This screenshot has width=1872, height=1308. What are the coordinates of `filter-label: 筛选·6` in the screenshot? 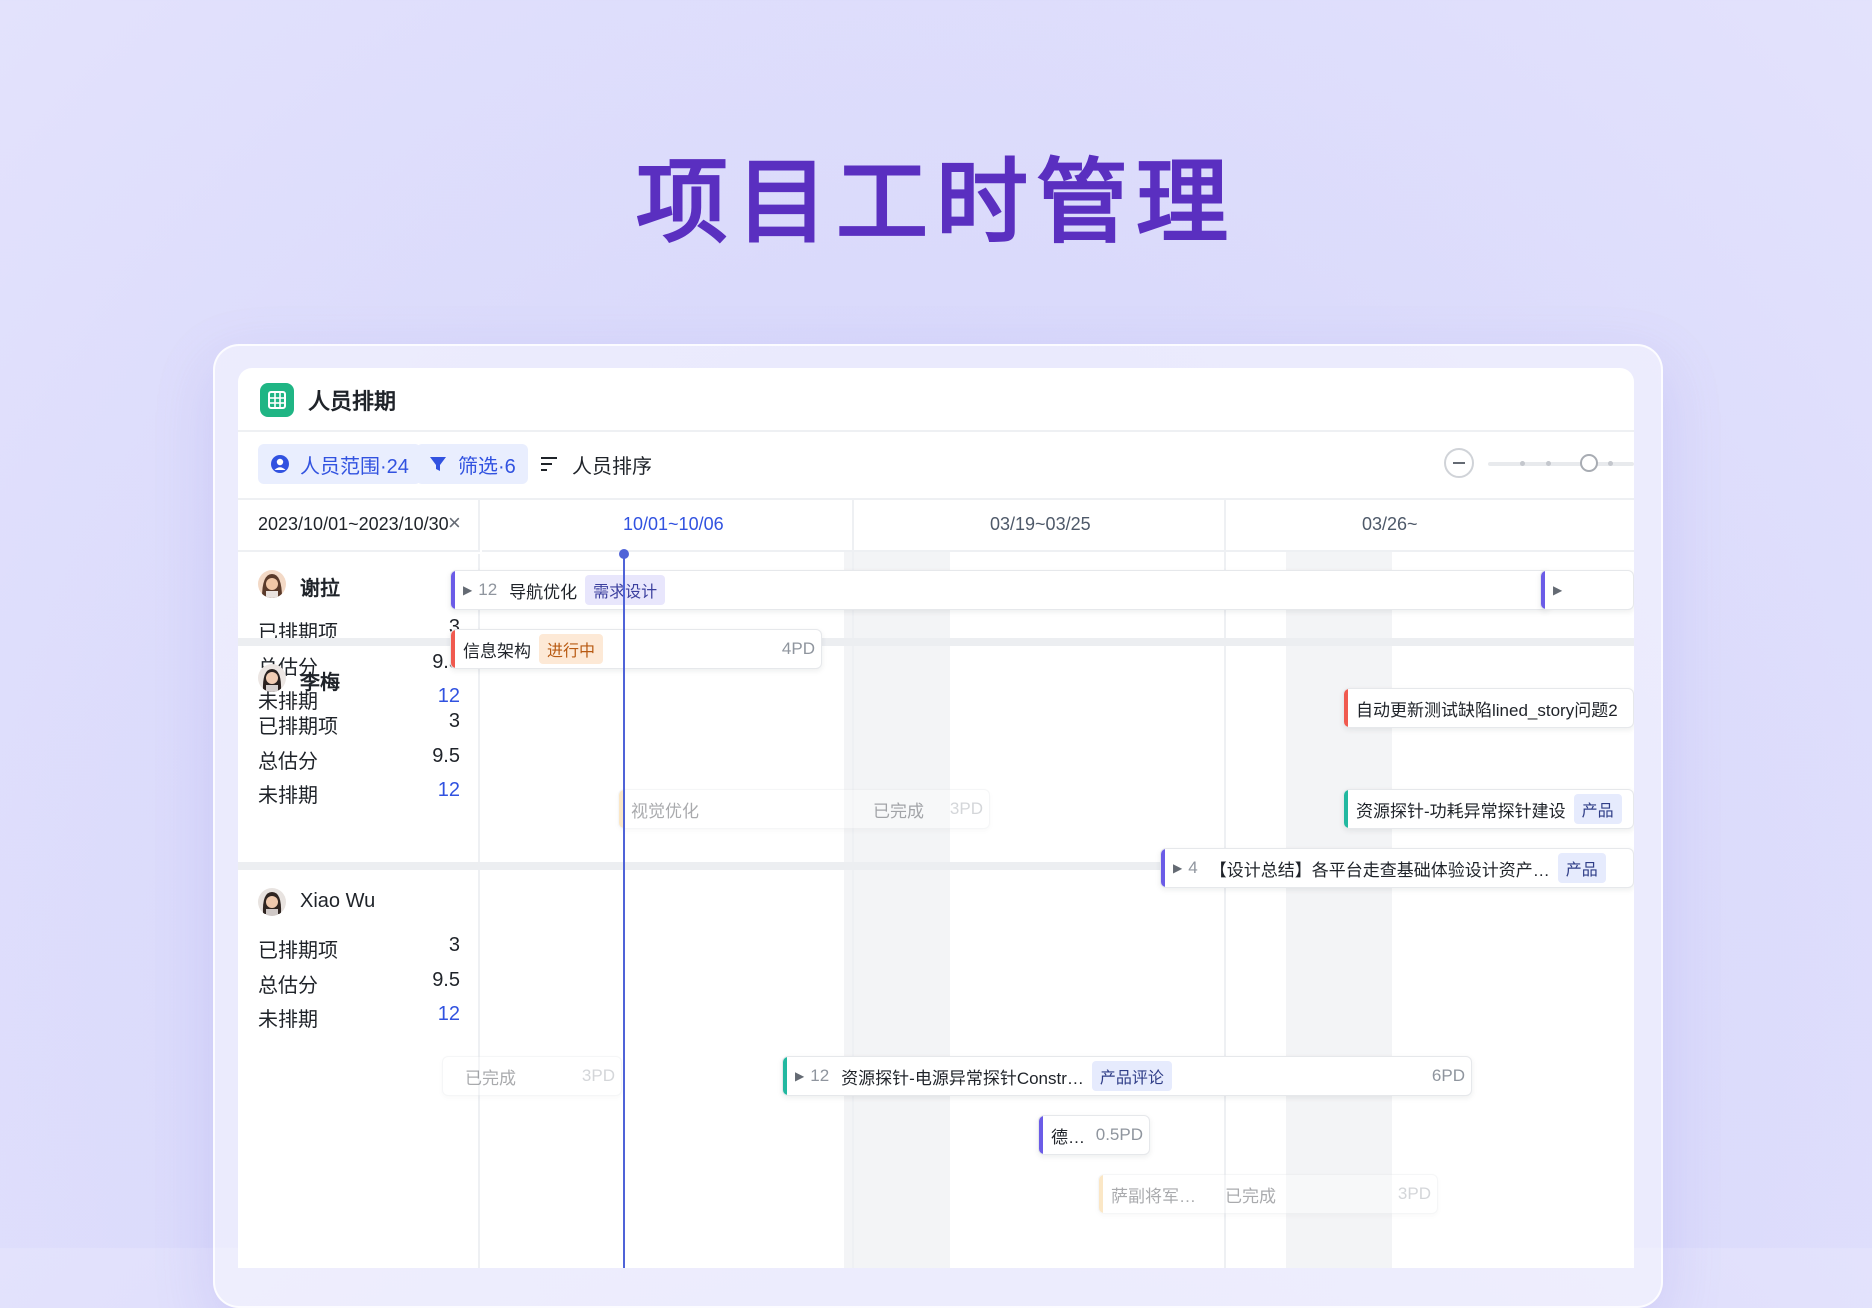 It's located at (487, 466).